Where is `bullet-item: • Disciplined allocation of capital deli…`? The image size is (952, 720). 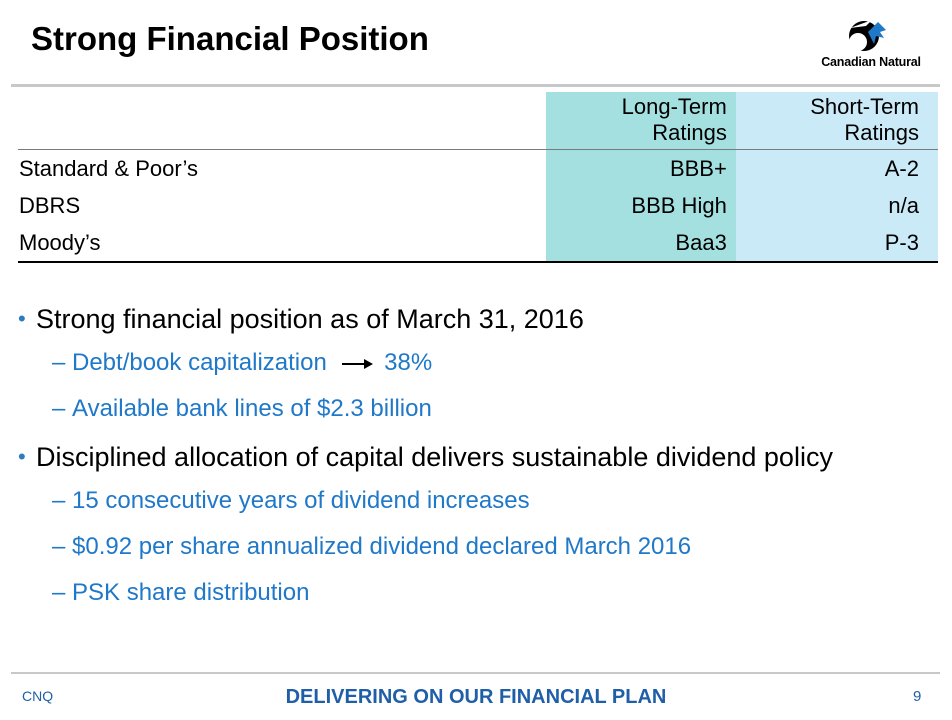 bullet-item: • Disciplined allocation of capital deli… is located at coordinates (478, 461).